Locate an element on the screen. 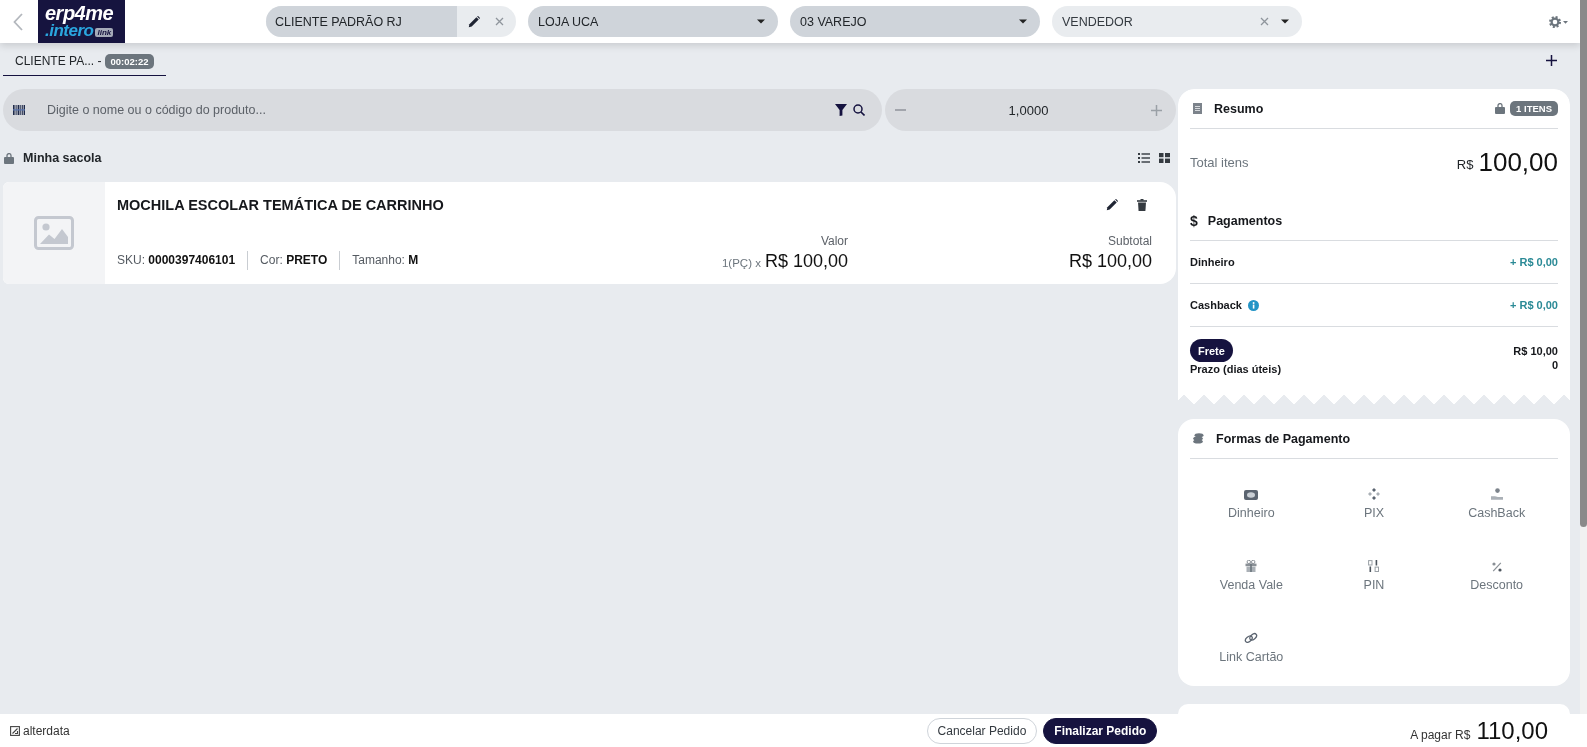  payment-method-button: CashBack is located at coordinates (1496, 502).